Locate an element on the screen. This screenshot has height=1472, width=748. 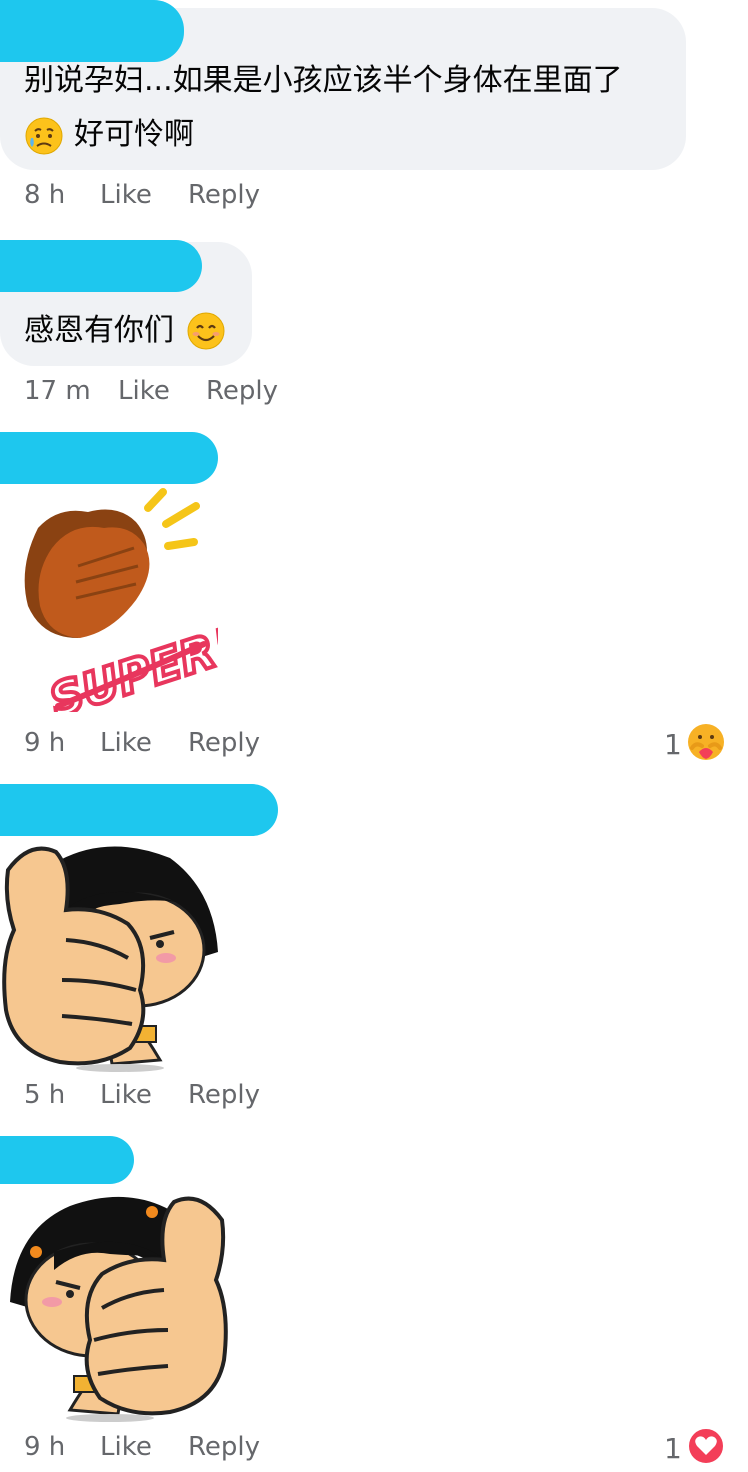
comment-meta-2: 17 m is located at coordinates (57, 391).